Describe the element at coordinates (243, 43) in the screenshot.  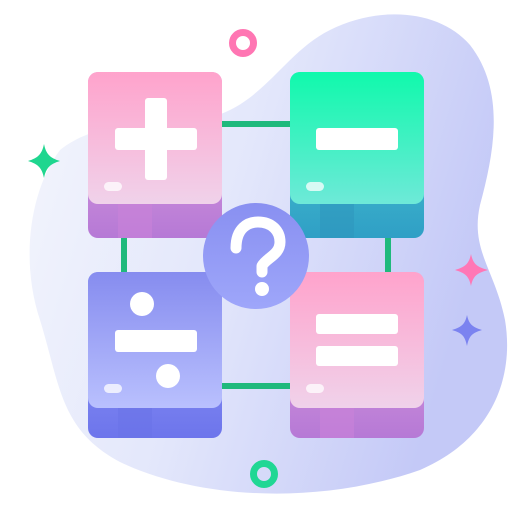
I see `ring-pink-icon` at that location.